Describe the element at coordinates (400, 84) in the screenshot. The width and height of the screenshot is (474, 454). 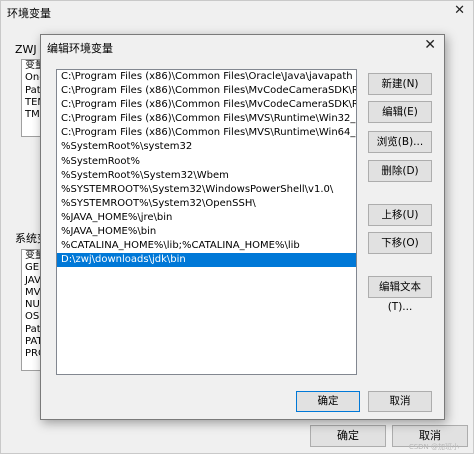
I see `new-button: 新建(N)` at that location.